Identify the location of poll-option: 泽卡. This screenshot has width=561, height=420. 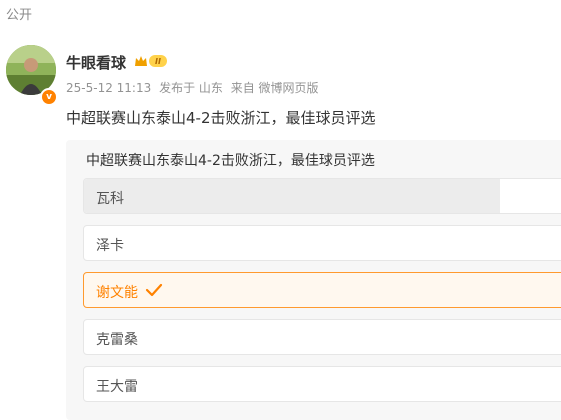
(322, 243).